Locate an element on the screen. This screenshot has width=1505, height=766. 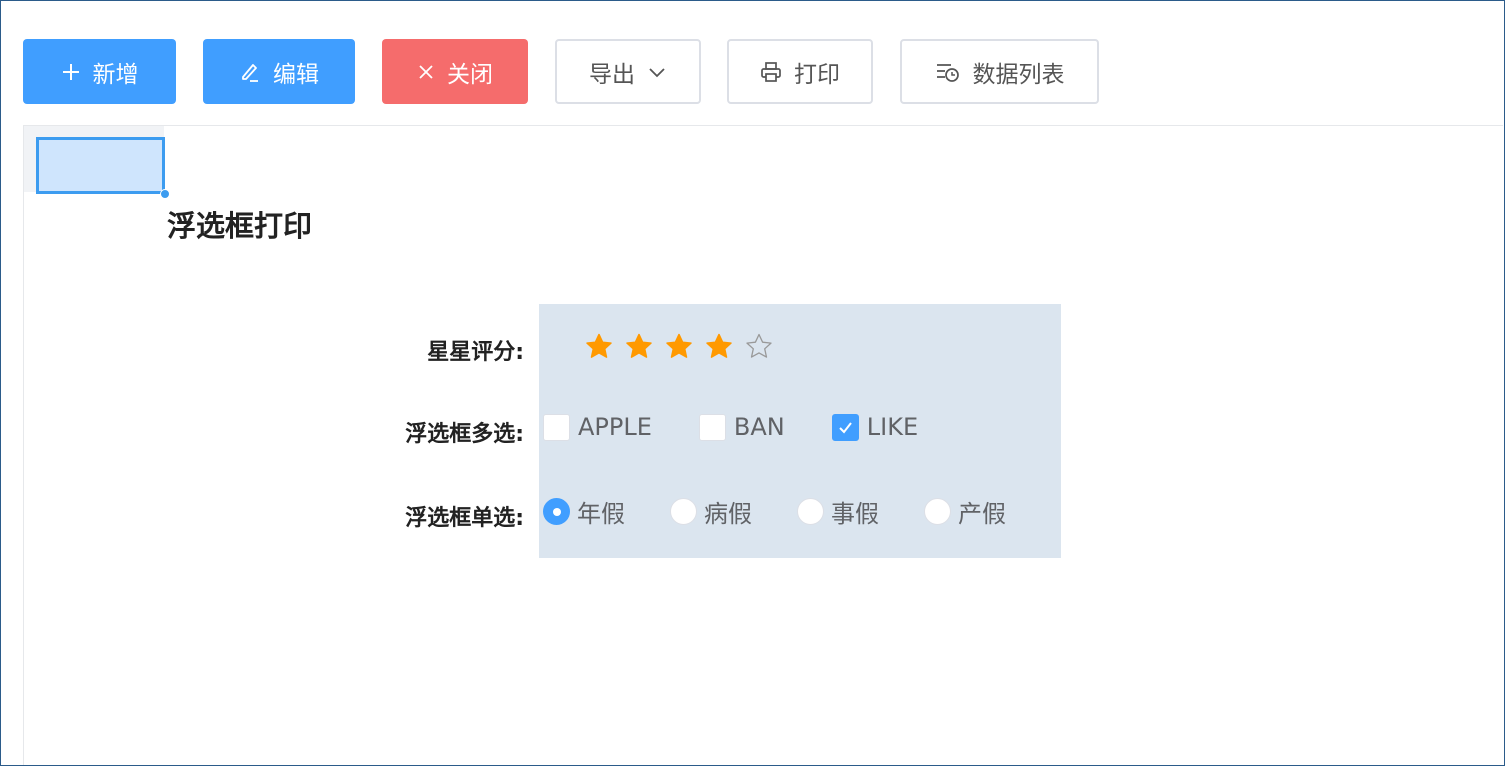
selected-cell is located at coordinates (100, 165).